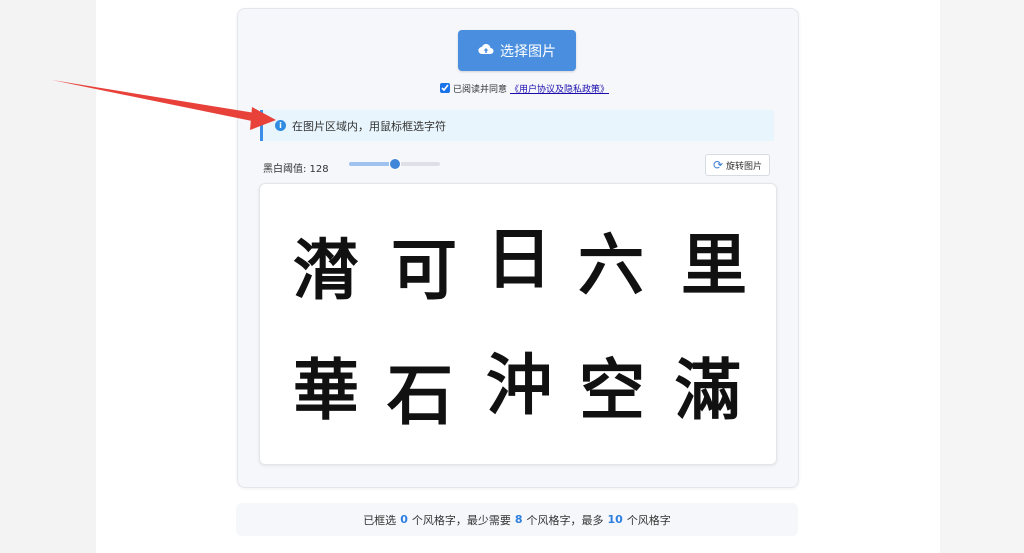  I want to click on annotation-arrow, so click(164, 105).